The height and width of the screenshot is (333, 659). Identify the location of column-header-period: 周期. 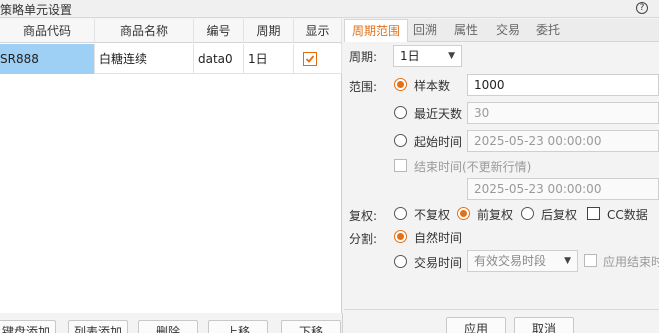
(269, 31).